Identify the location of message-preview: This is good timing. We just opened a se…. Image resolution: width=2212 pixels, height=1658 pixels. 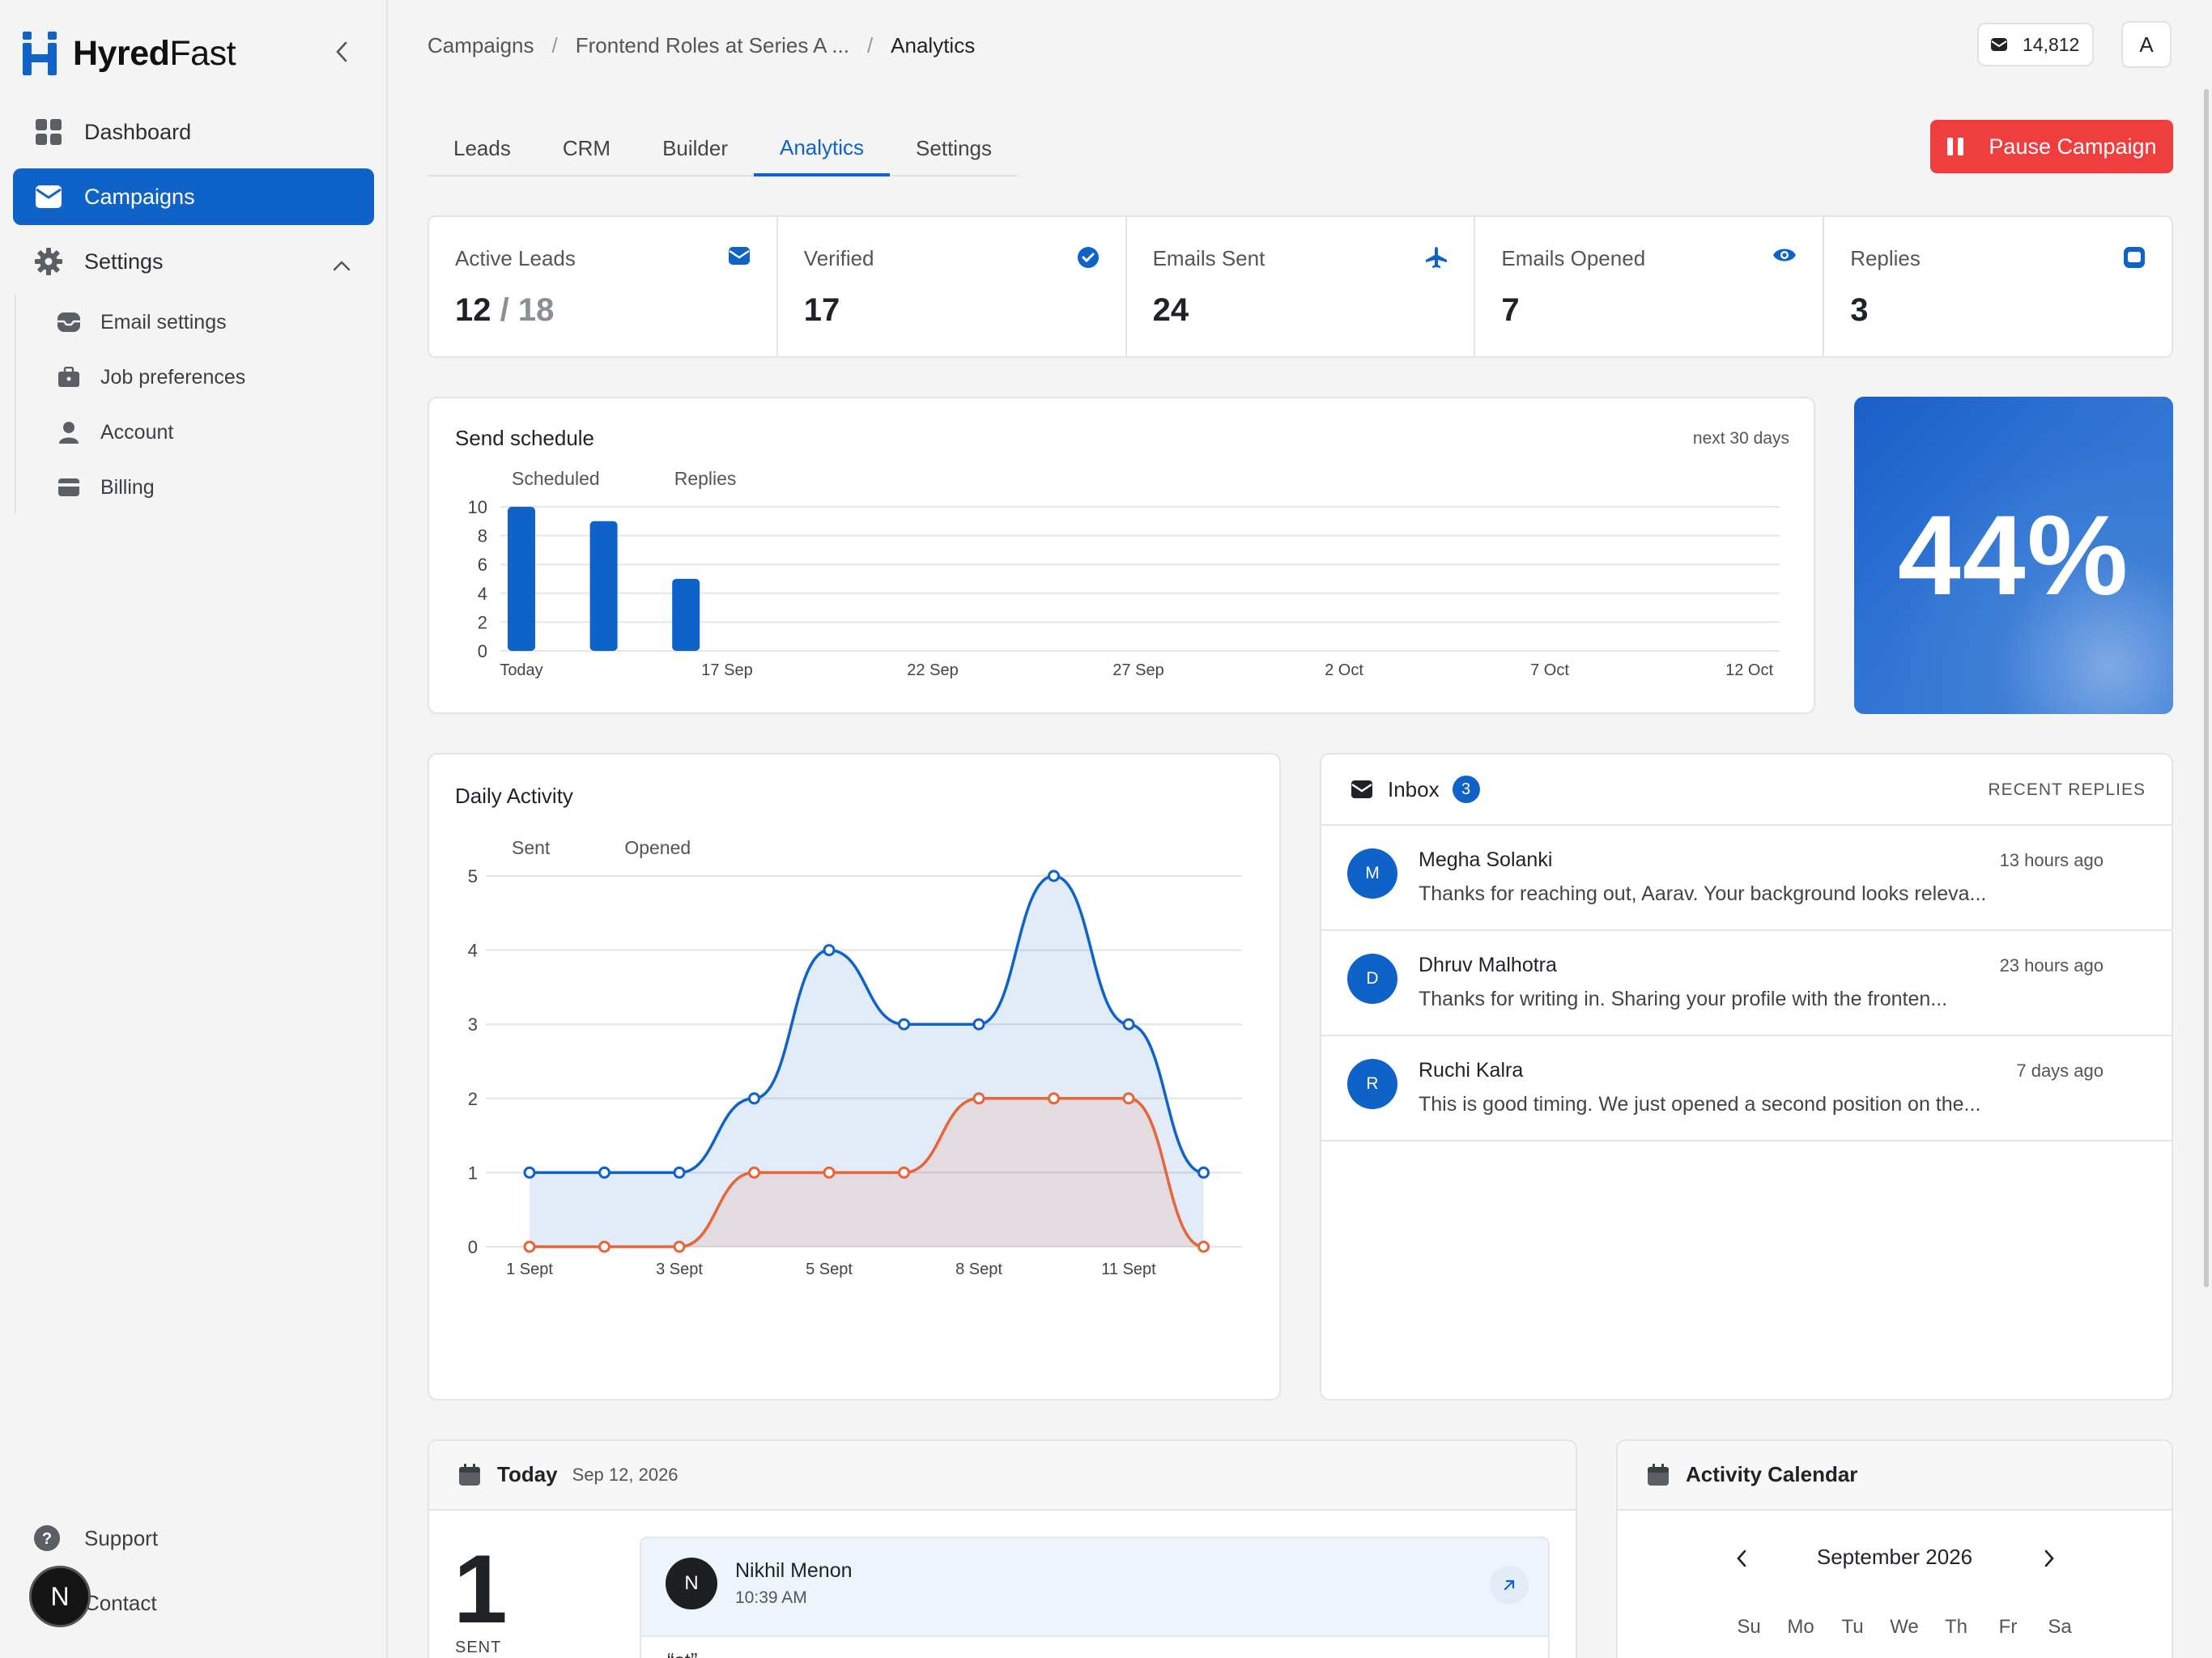
(1700, 1104).